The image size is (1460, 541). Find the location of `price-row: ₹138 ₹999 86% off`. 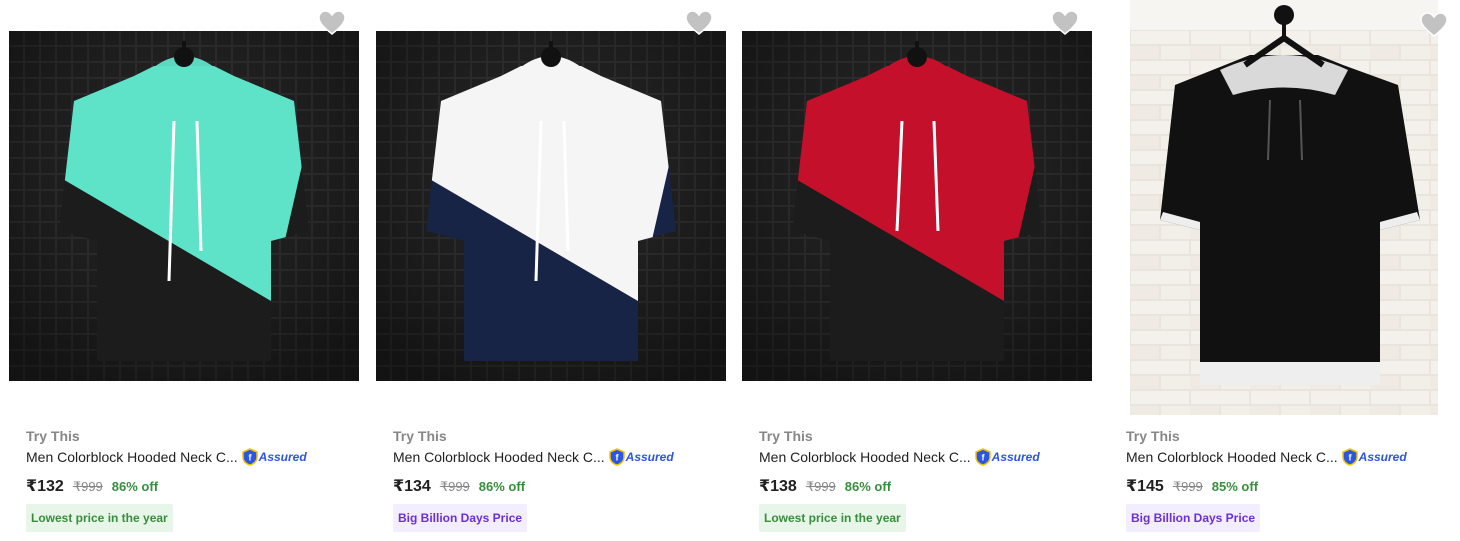

price-row: ₹138 ₹999 86% off is located at coordinates (825, 486).